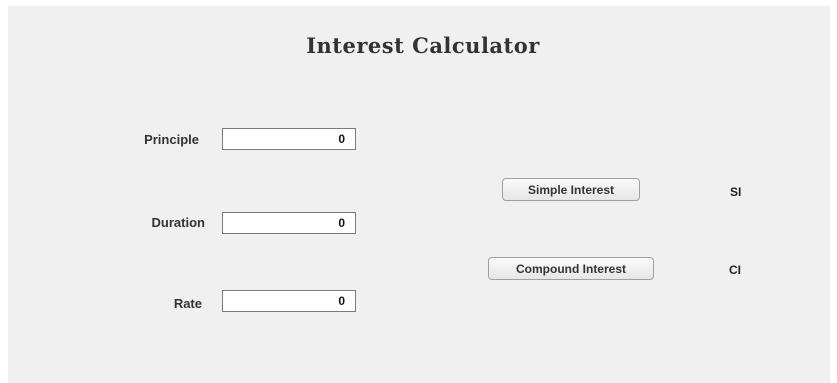 The height and width of the screenshot is (383, 837). I want to click on compound-interest-button: Compound Interest, so click(571, 268).